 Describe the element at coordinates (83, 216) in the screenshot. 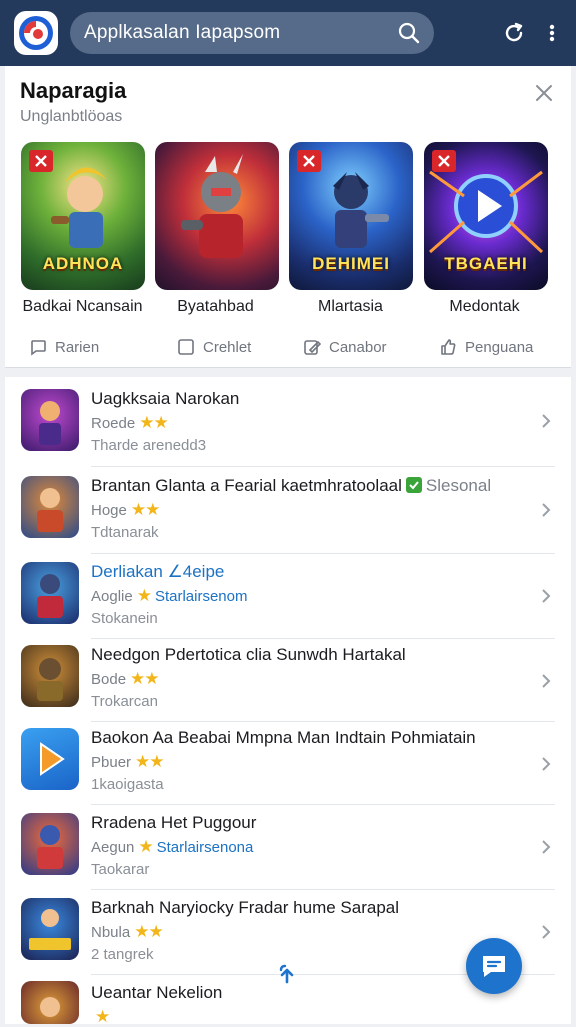

I see `featured-tile-1: ADHNOA` at that location.